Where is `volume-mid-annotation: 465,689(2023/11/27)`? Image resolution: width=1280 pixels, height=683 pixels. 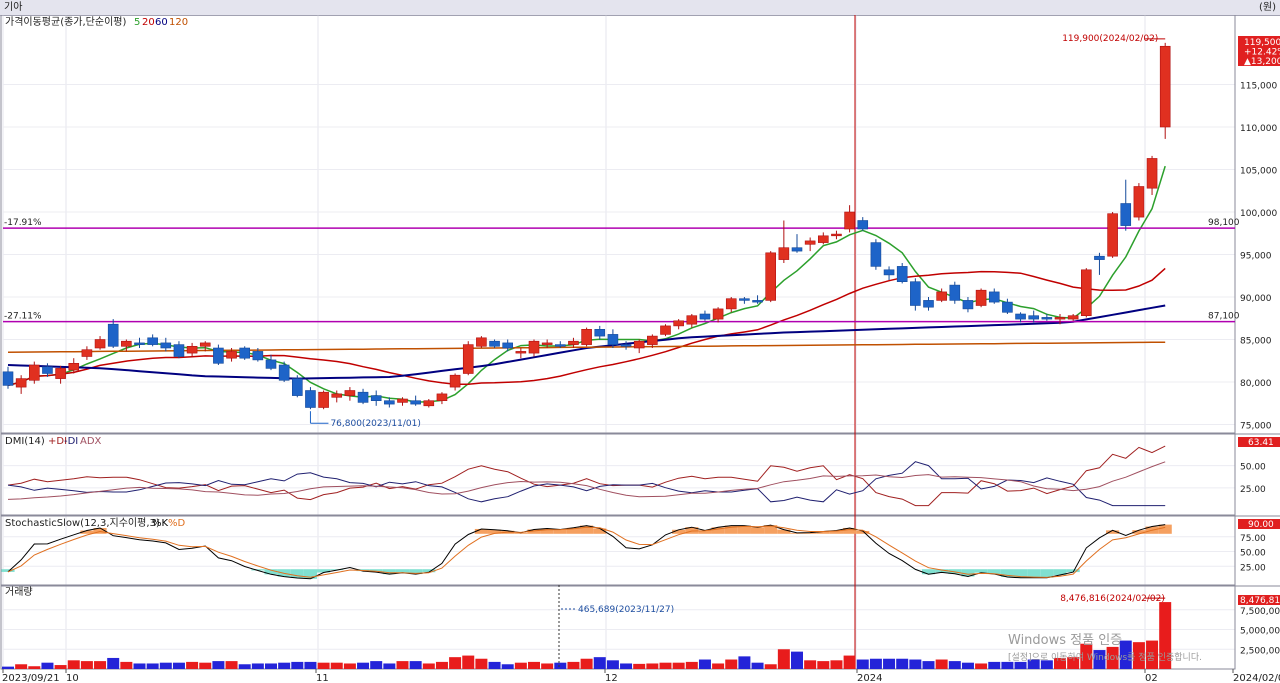 volume-mid-annotation: 465,689(2023/11/27) is located at coordinates (626, 610).